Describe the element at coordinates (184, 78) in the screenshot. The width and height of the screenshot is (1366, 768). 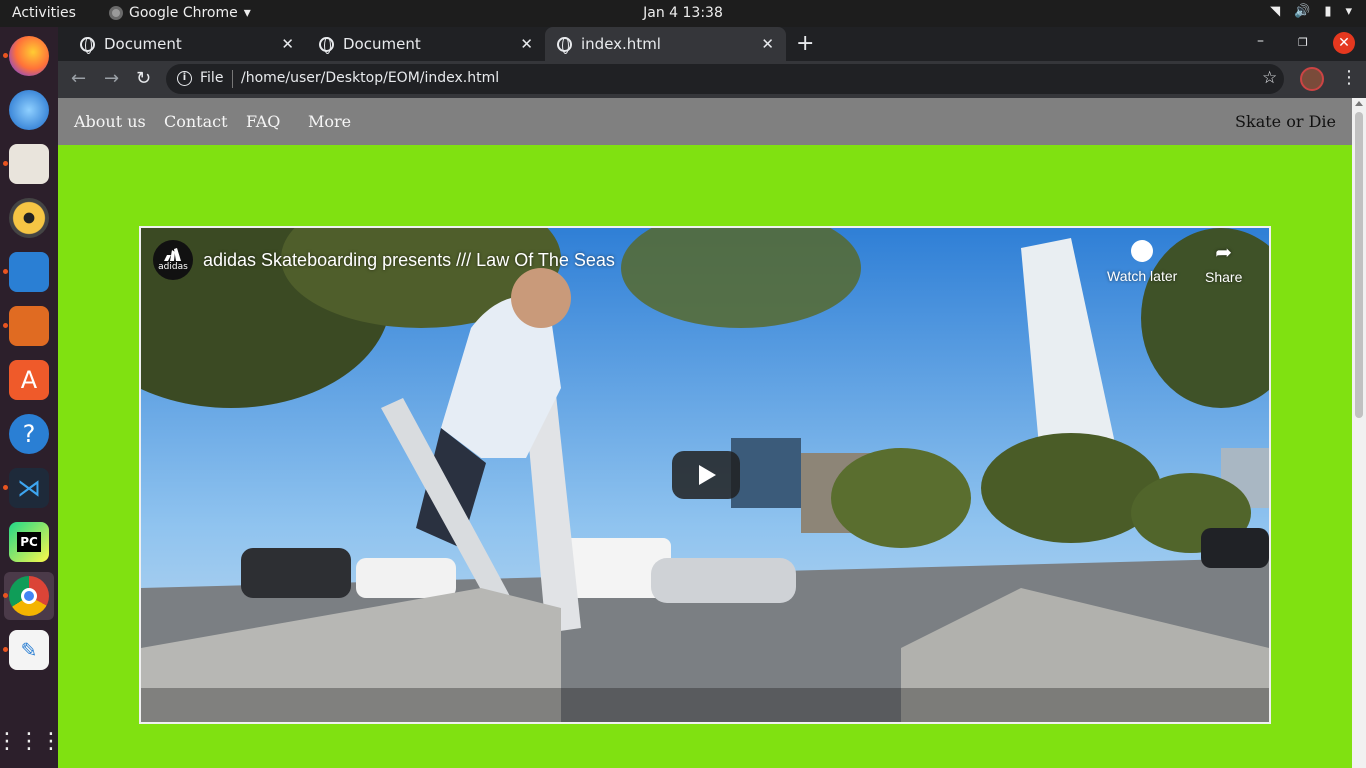
I see `info-icon: i` at that location.